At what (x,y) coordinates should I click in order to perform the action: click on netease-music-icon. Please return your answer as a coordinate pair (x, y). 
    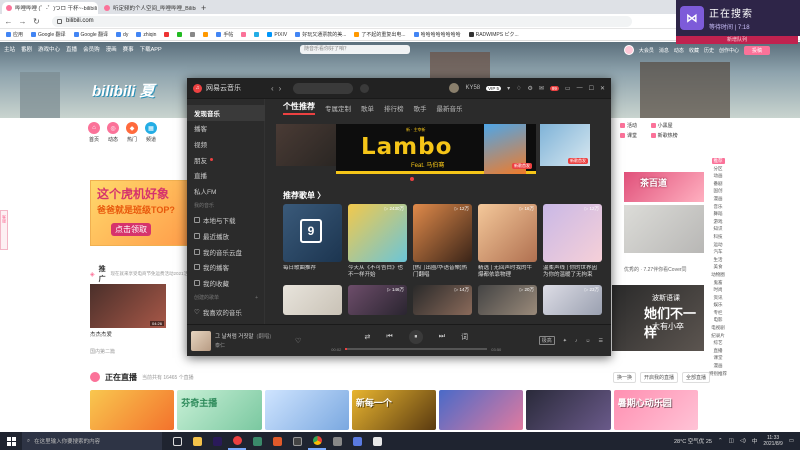
    Looking at the image, I should click on (237, 441).